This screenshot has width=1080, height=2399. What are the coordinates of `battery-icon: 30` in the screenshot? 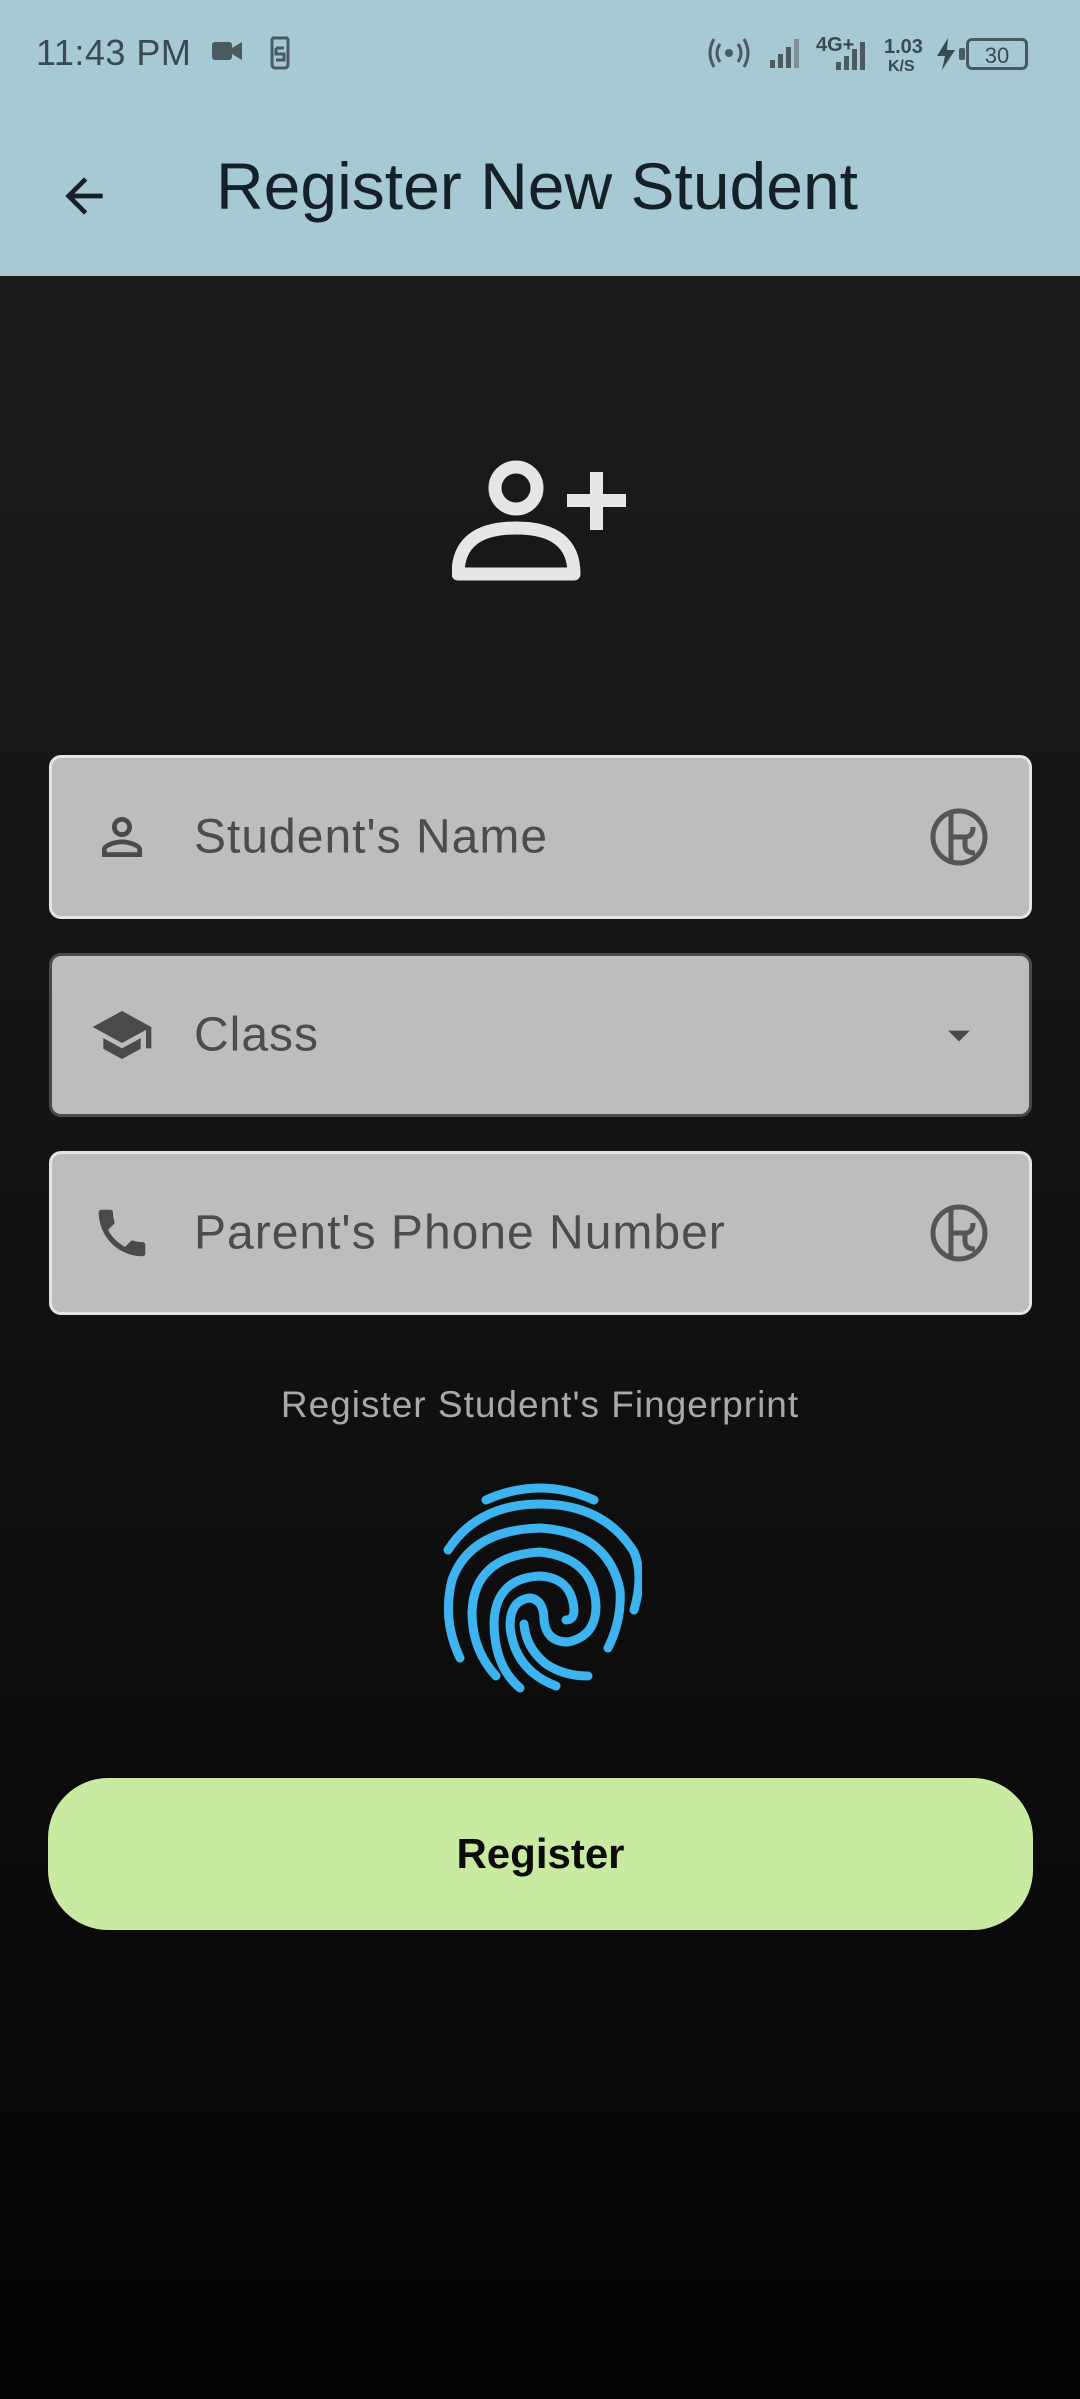 It's located at (993, 54).